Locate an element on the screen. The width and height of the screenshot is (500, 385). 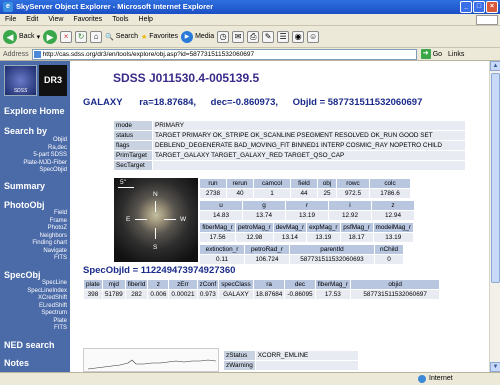
column-header: plate is located at coordinates (93, 284).